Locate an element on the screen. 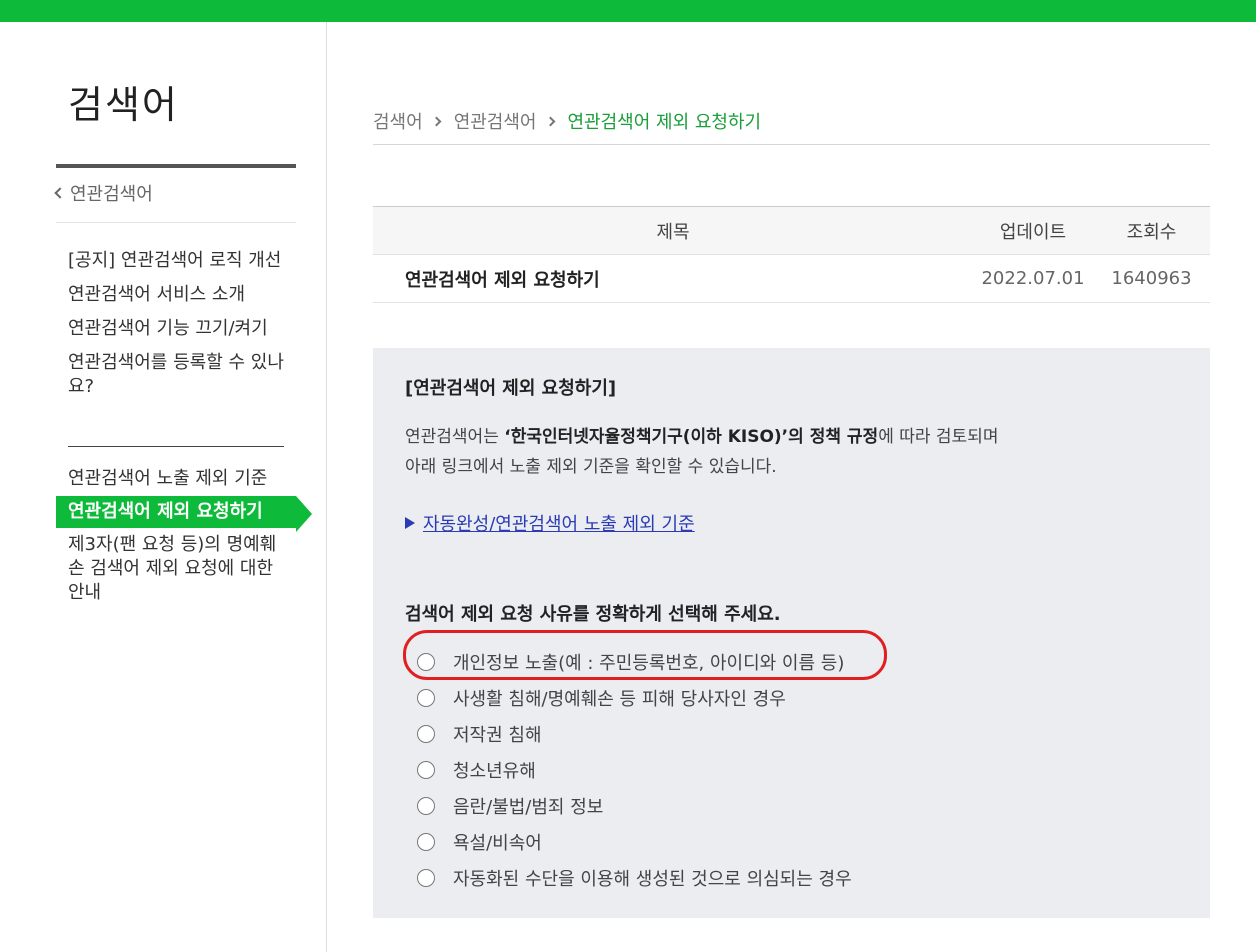 This screenshot has height=952, width=1256. radio-option-profanity: 욕설/비속어 is located at coordinates (634, 842).